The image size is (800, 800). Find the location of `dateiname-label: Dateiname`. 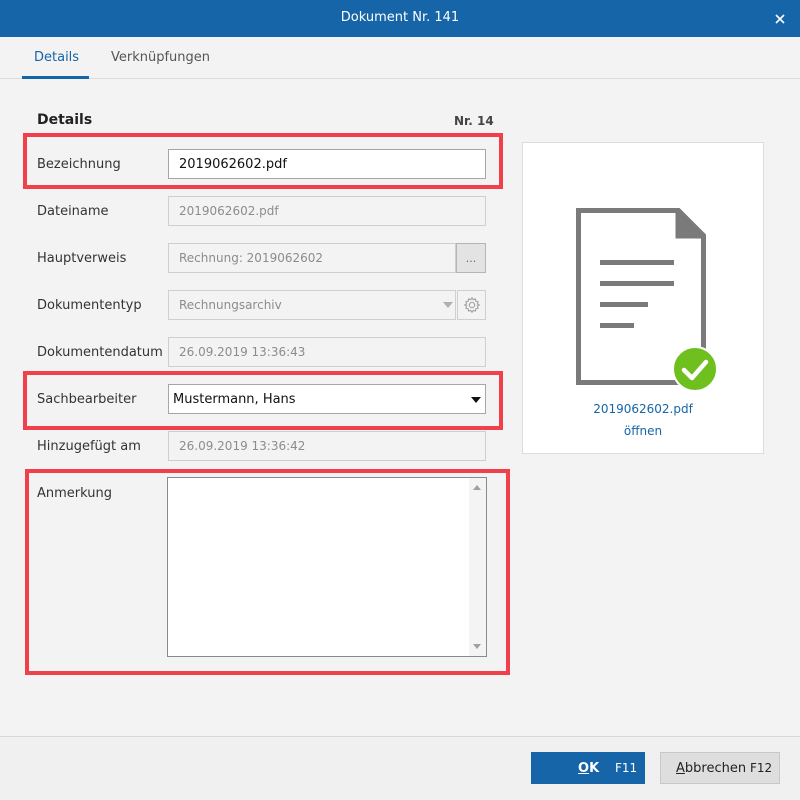

dateiname-label: Dateiname is located at coordinates (73, 211).